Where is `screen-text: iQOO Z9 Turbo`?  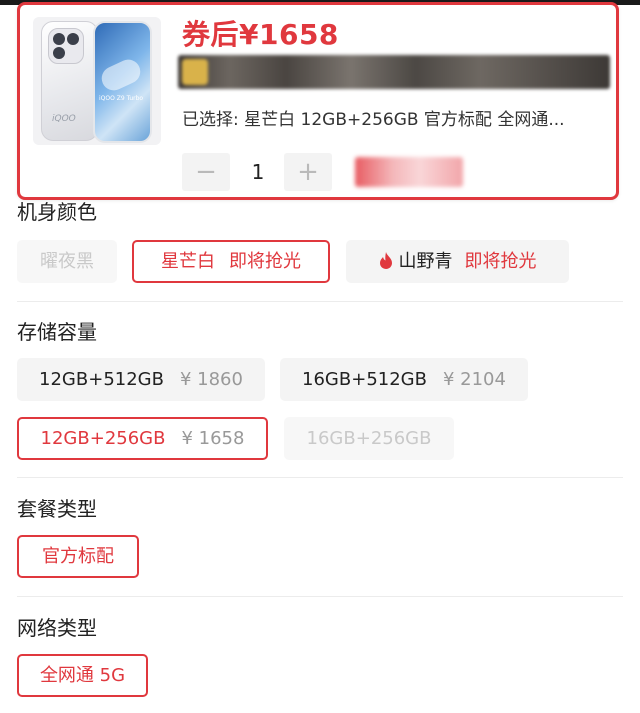
screen-text: iQOO Z9 Turbo is located at coordinates (121, 98).